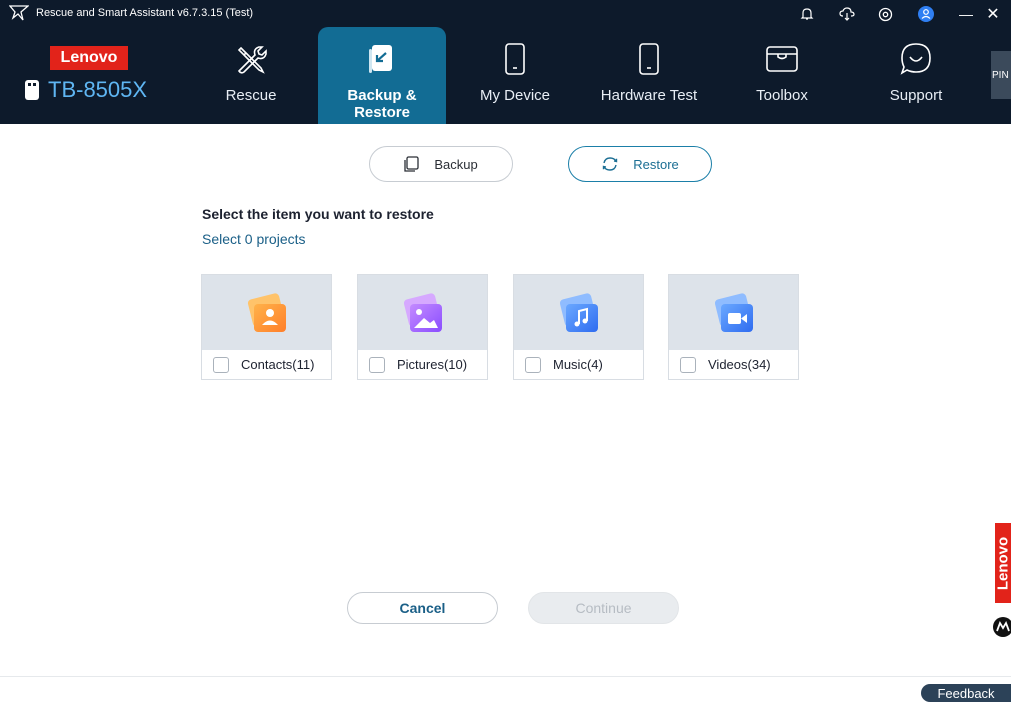 The image size is (1011, 707). I want to click on contacts-checkbox, so click(221, 364).